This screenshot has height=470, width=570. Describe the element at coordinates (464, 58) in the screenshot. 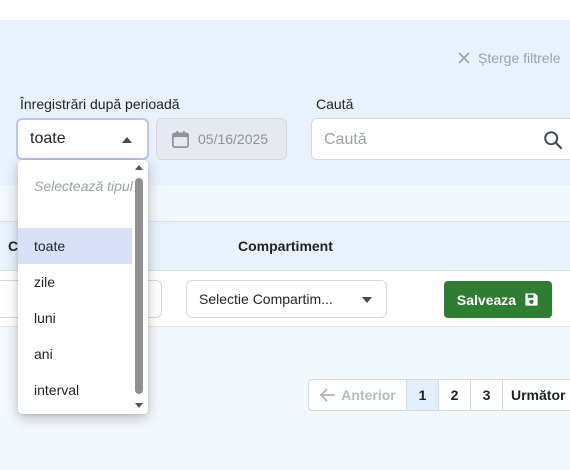

I see `close-icon` at that location.